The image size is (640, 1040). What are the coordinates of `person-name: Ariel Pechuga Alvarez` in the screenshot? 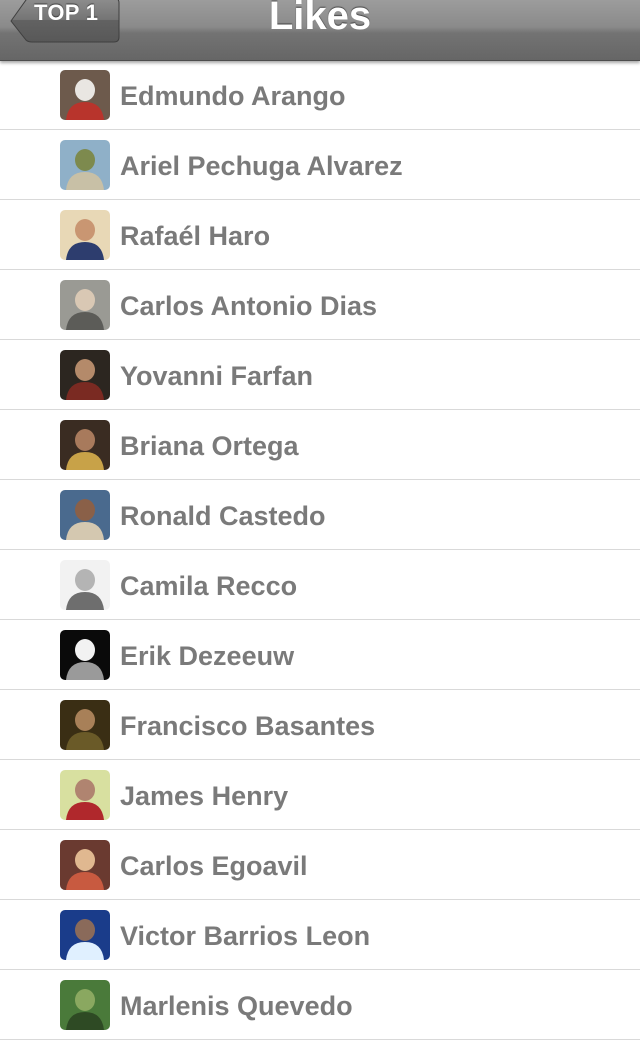 It's located at (261, 166).